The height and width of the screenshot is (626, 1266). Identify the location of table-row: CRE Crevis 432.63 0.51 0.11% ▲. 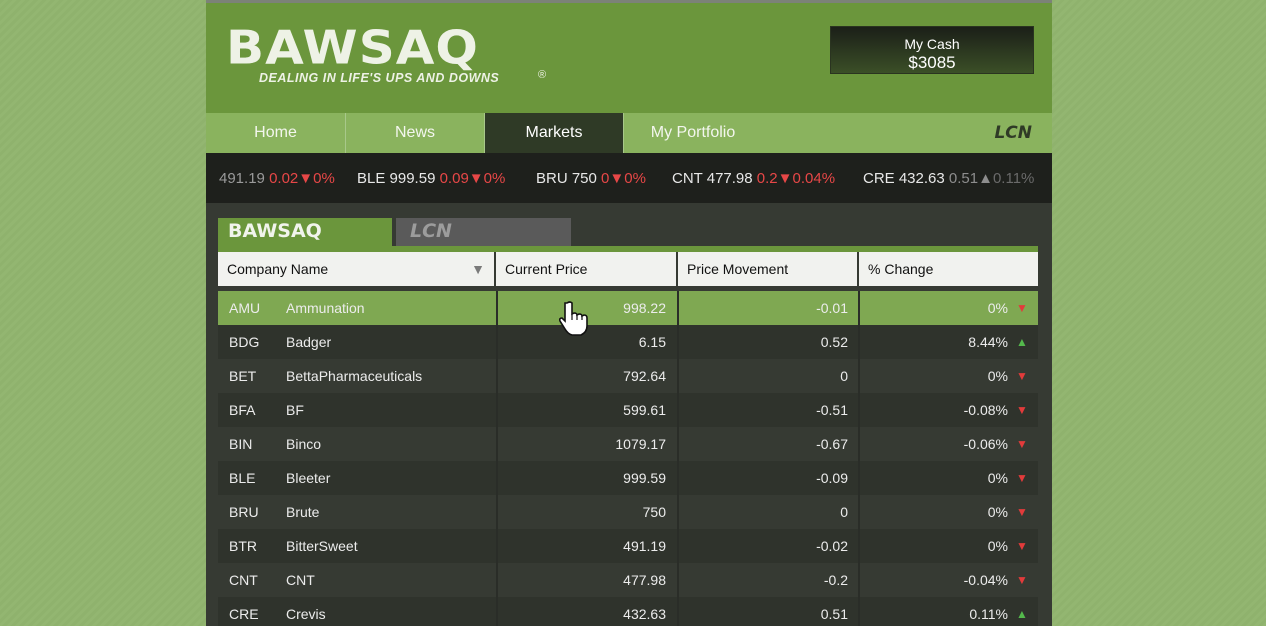
(628, 611).